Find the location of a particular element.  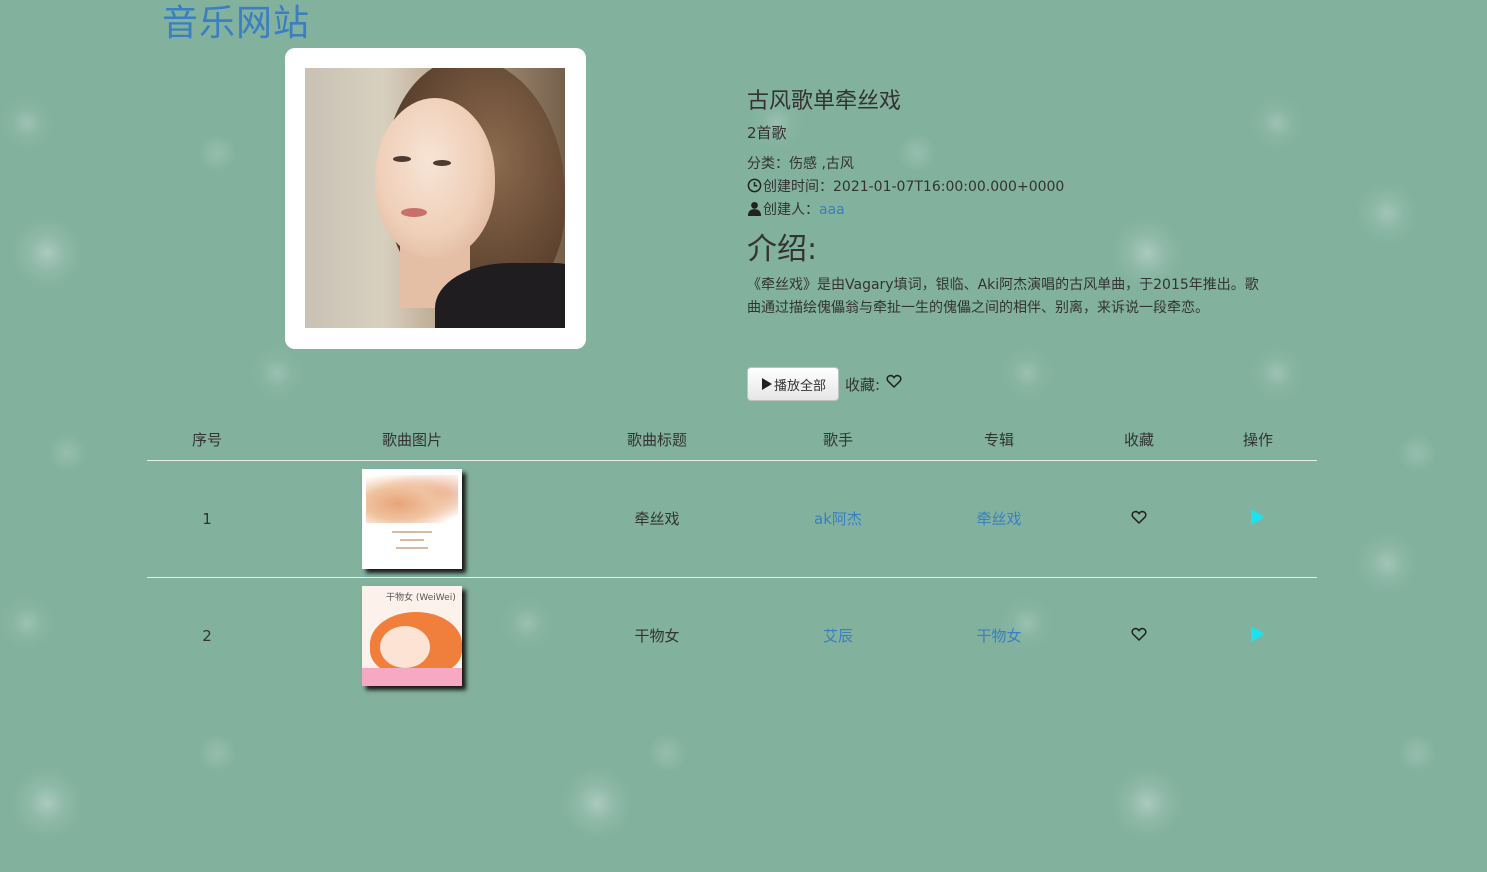

row-title: 干物女 is located at coordinates (657, 636).